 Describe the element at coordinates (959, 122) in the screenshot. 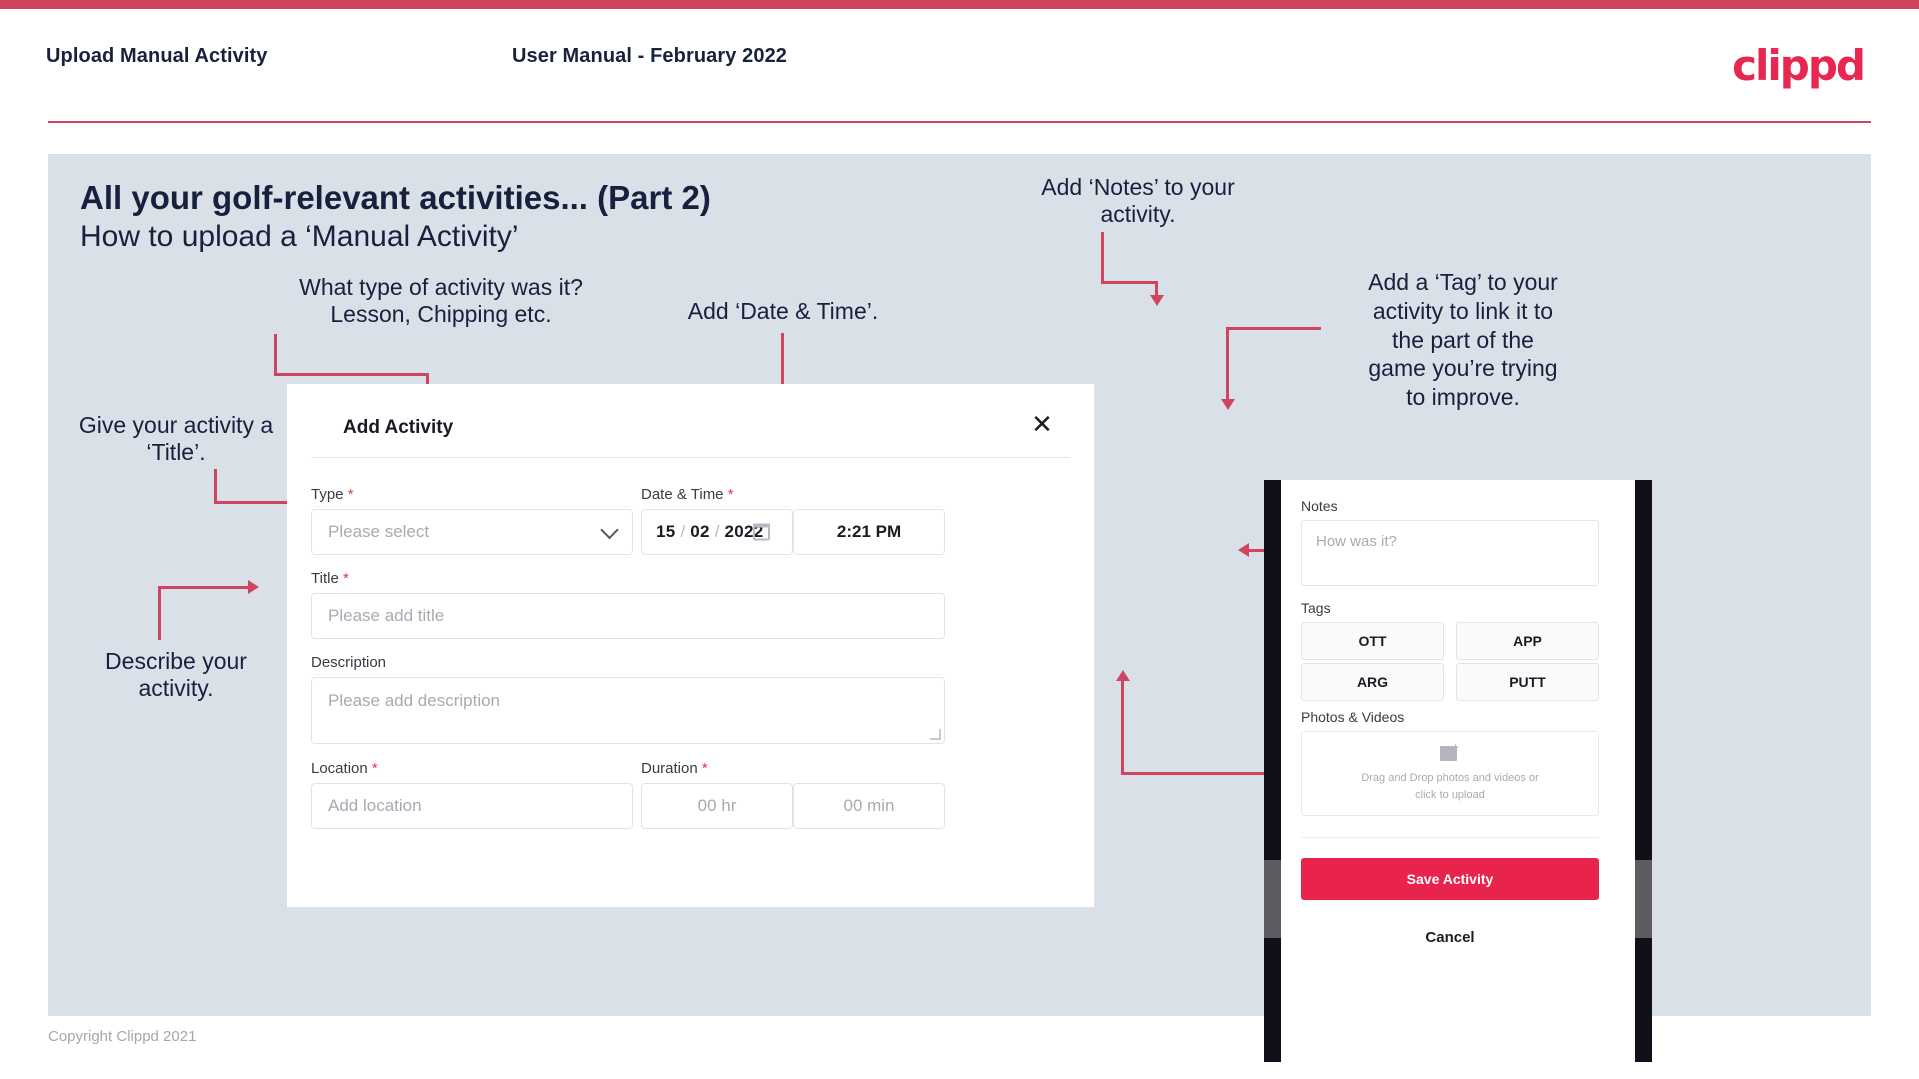

I see `header-divider` at that location.